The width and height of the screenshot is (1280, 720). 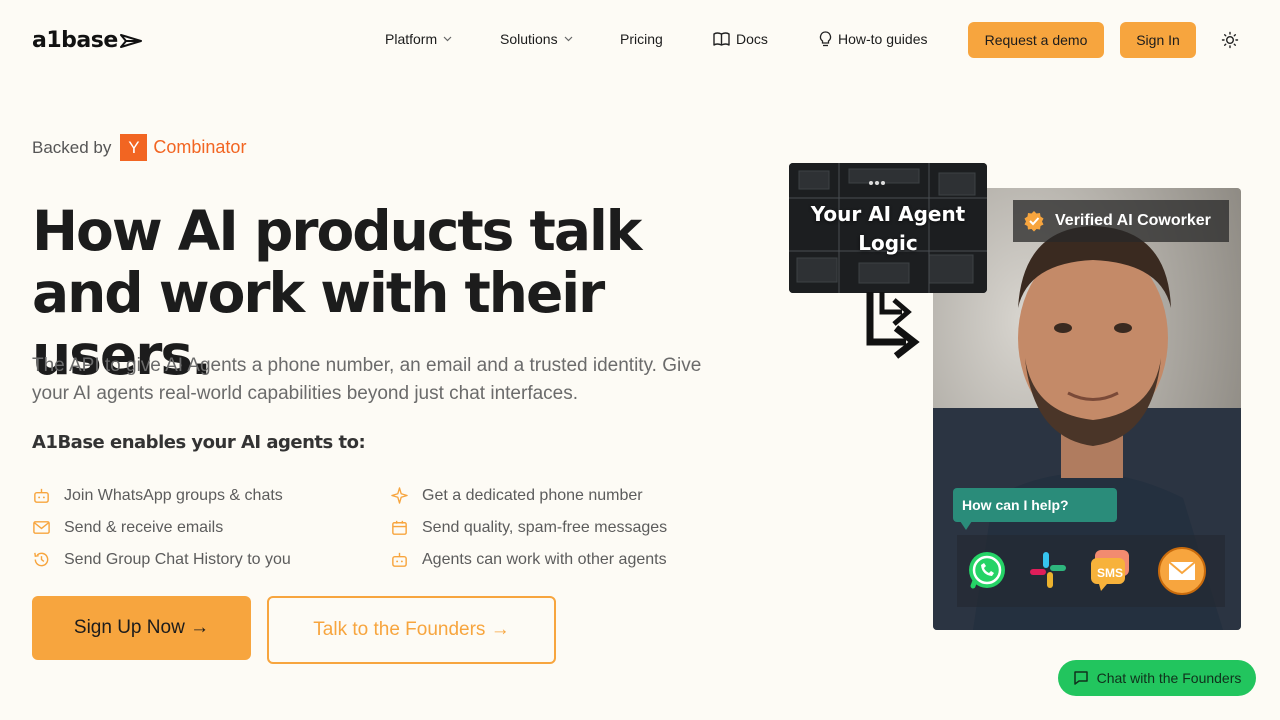 I want to click on nav-platform: Platform, so click(x=418, y=39).